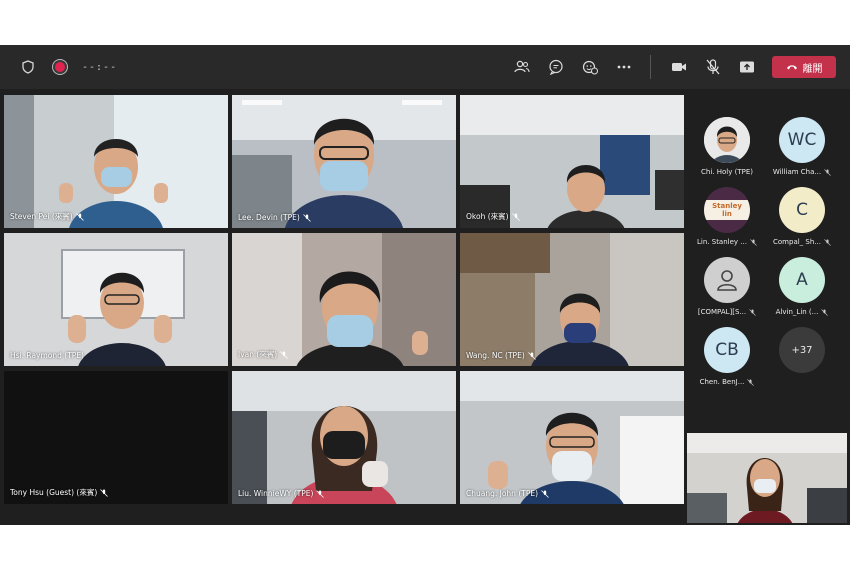  What do you see at coordinates (116, 437) in the screenshot?
I see `video-tile: Tony Hsu (Guest) (來賓)` at bounding box center [116, 437].